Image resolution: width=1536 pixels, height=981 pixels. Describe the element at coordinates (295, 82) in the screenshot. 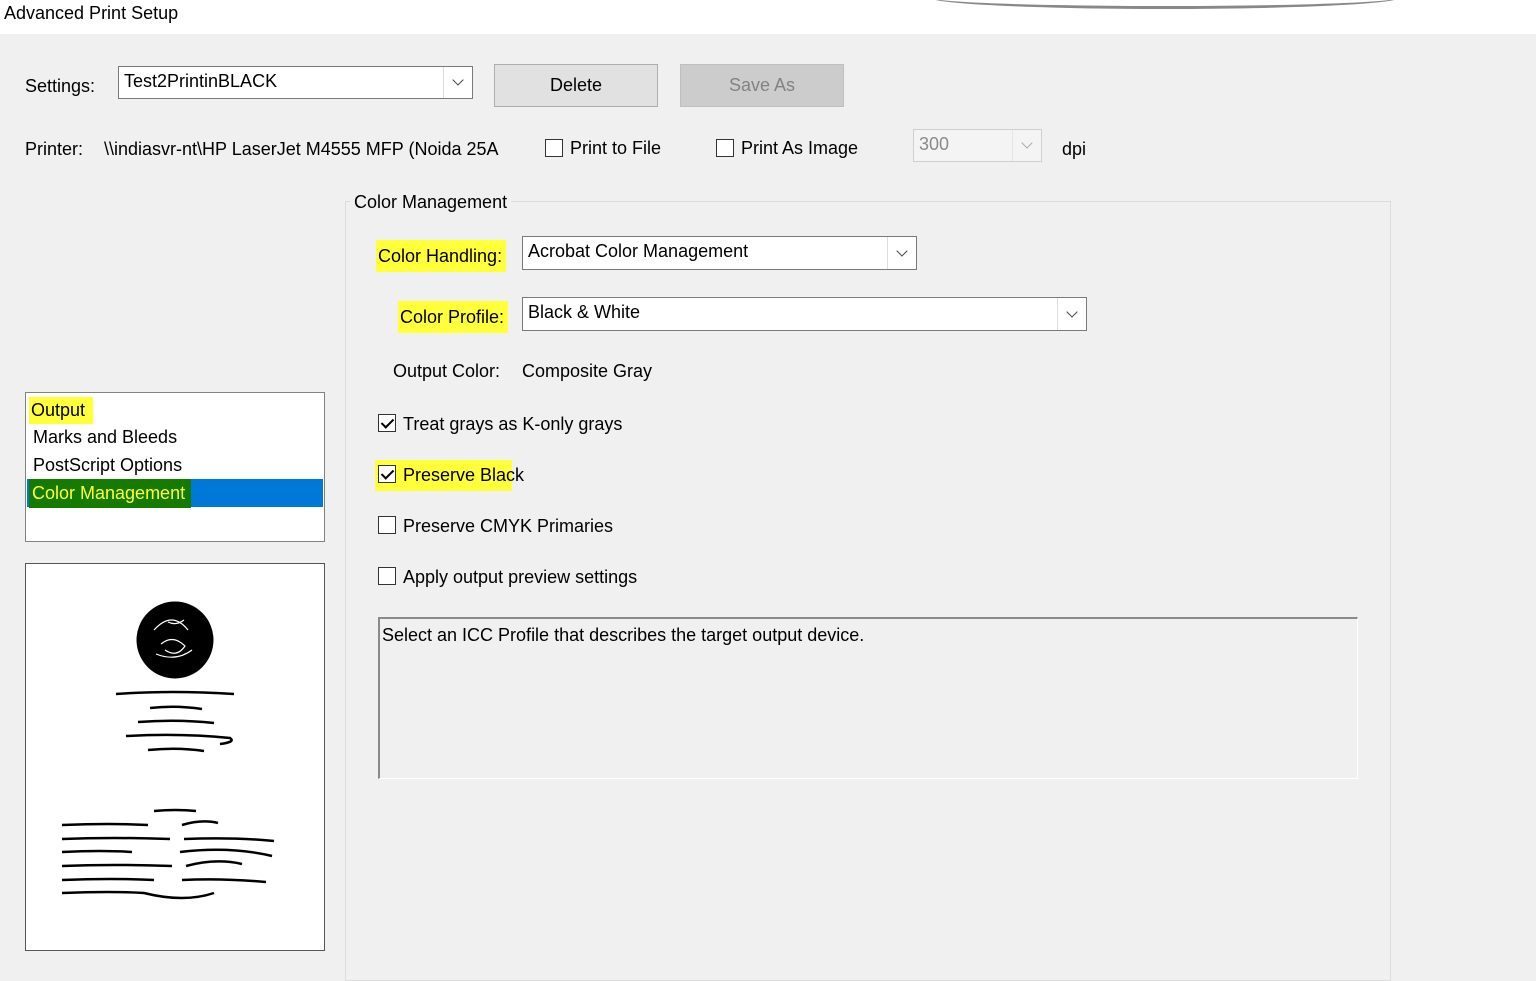

I see `settings-select: Test2PrintinBLACK` at that location.